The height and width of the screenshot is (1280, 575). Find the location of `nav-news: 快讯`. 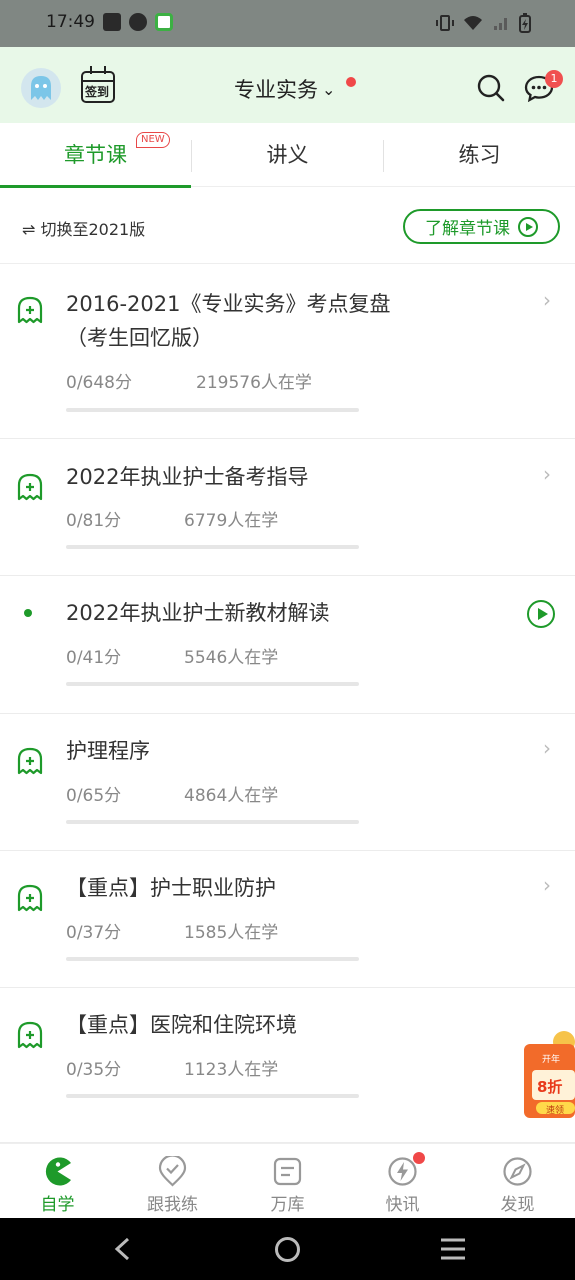

nav-news: 快讯 is located at coordinates (402, 1181).